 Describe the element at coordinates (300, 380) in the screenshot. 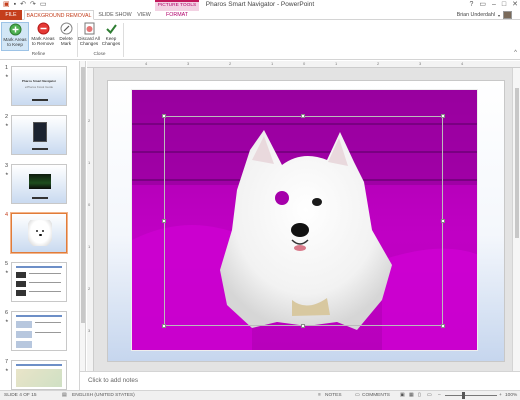

I see `notes-pane: Click to add notes` at that location.